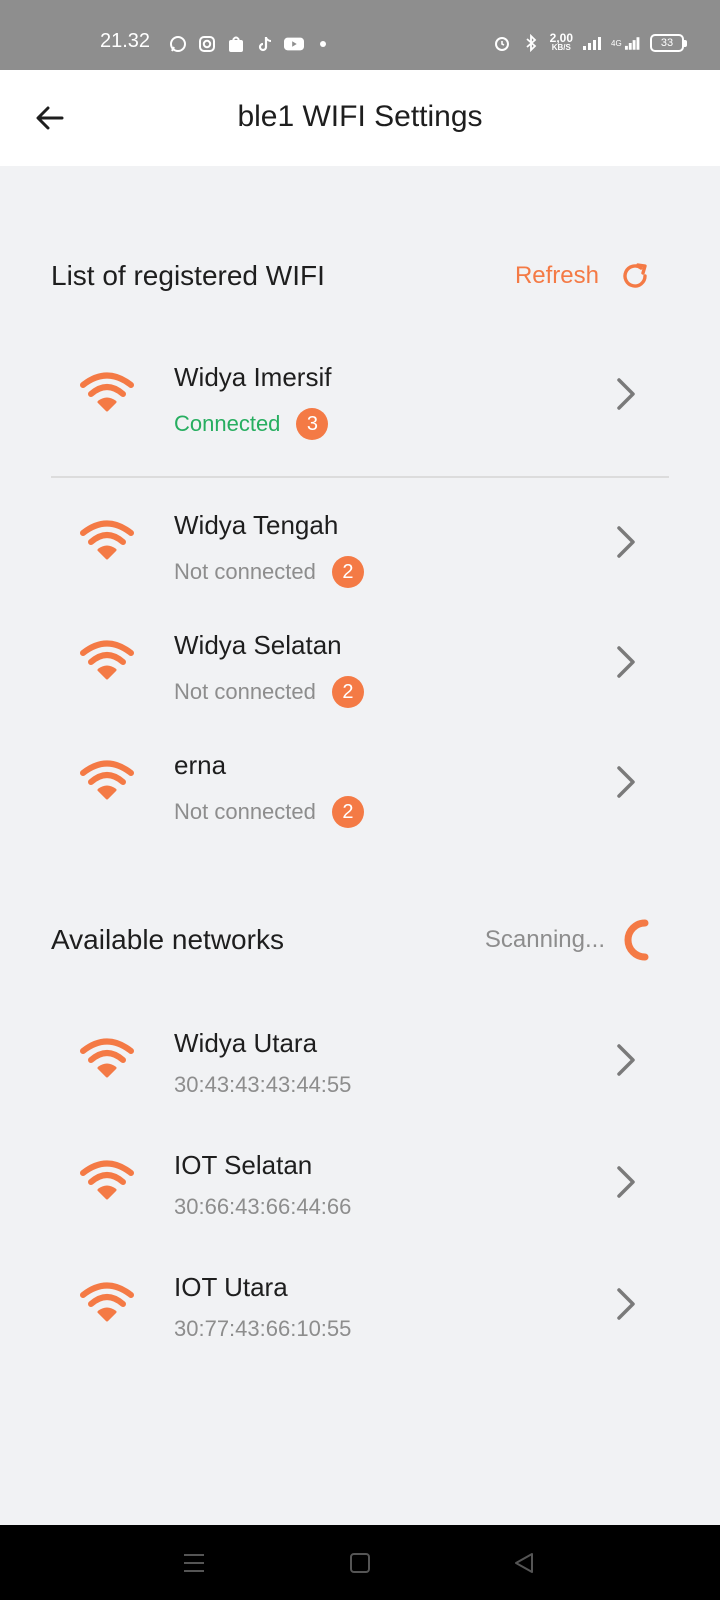 Image resolution: width=720 pixels, height=1600 pixels. I want to click on network-name: IOT Selatan, so click(243, 1165).